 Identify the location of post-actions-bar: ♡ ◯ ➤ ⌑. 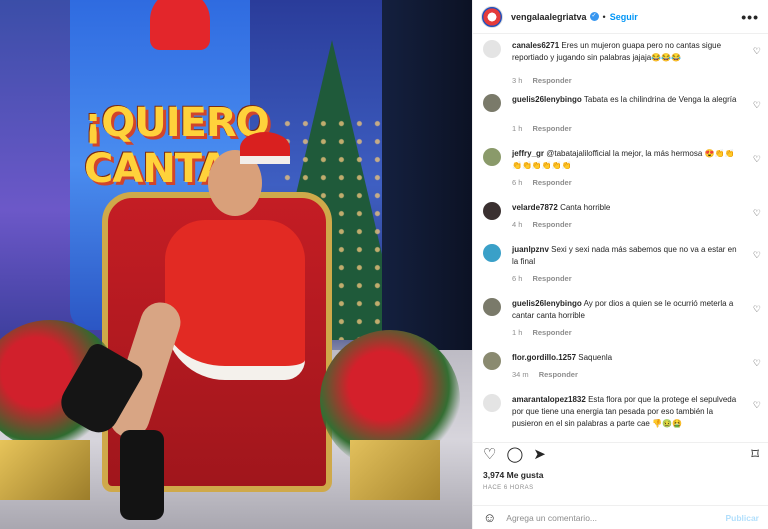
(620, 454).